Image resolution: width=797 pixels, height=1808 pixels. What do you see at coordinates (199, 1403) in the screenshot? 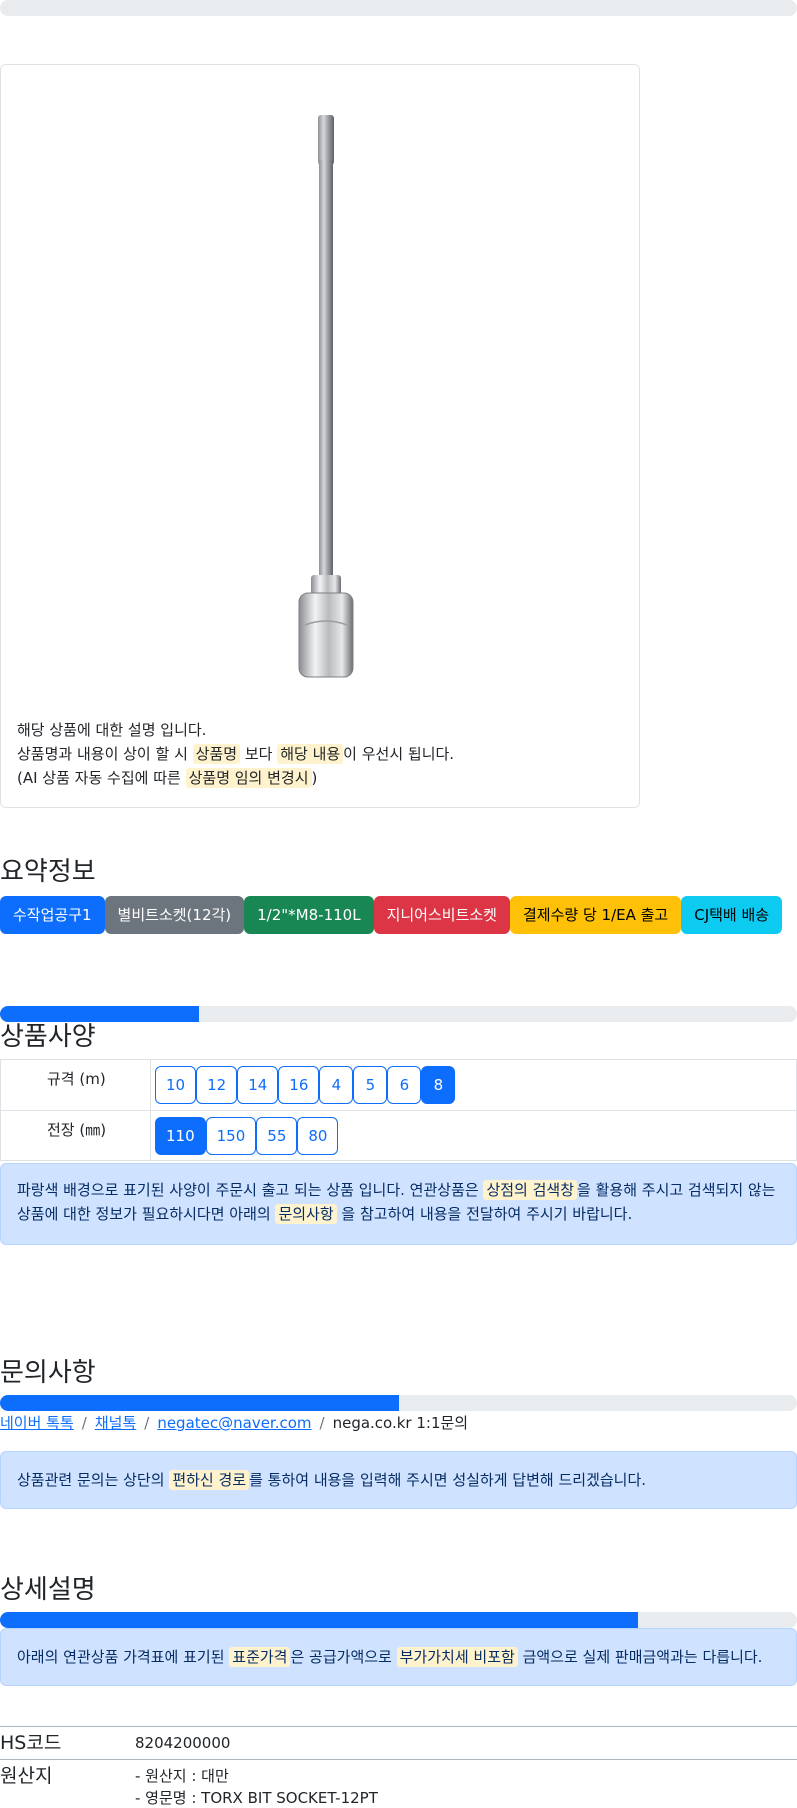
I see `inquiry-progress-fill` at bounding box center [199, 1403].